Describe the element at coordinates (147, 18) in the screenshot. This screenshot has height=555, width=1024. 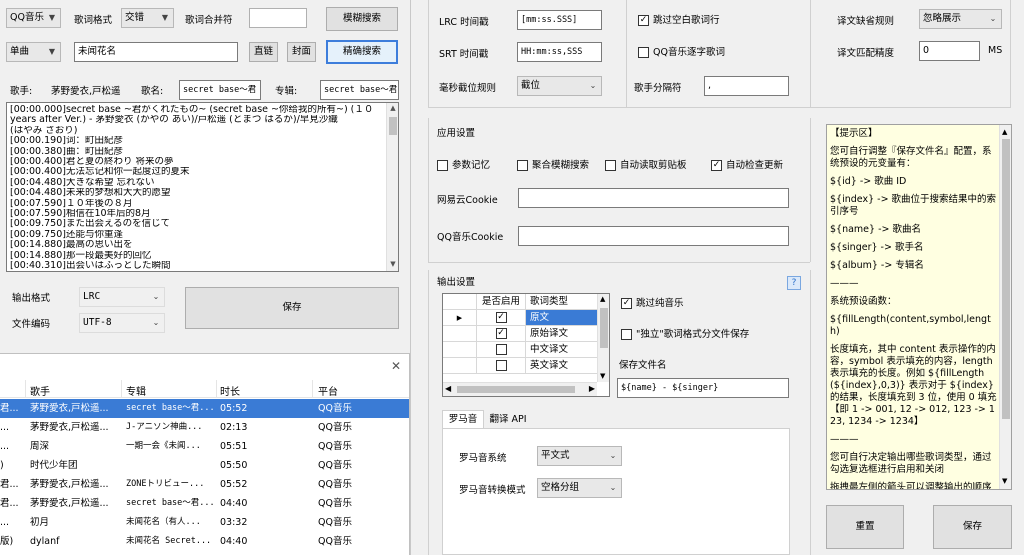
I see `lyric-format-select: 交错 ▼` at that location.